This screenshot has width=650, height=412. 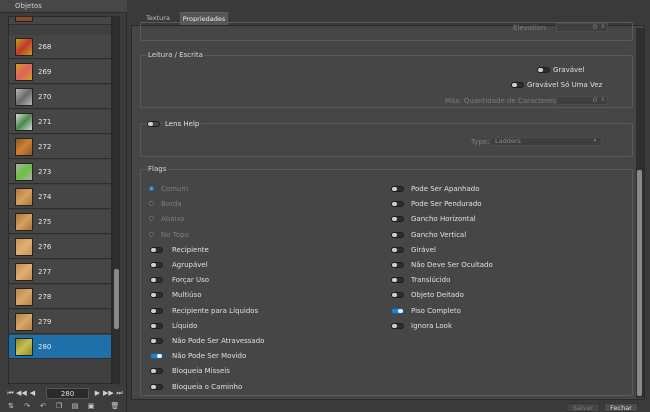 I want to click on undo-icon: ↶, so click(x=43, y=406).